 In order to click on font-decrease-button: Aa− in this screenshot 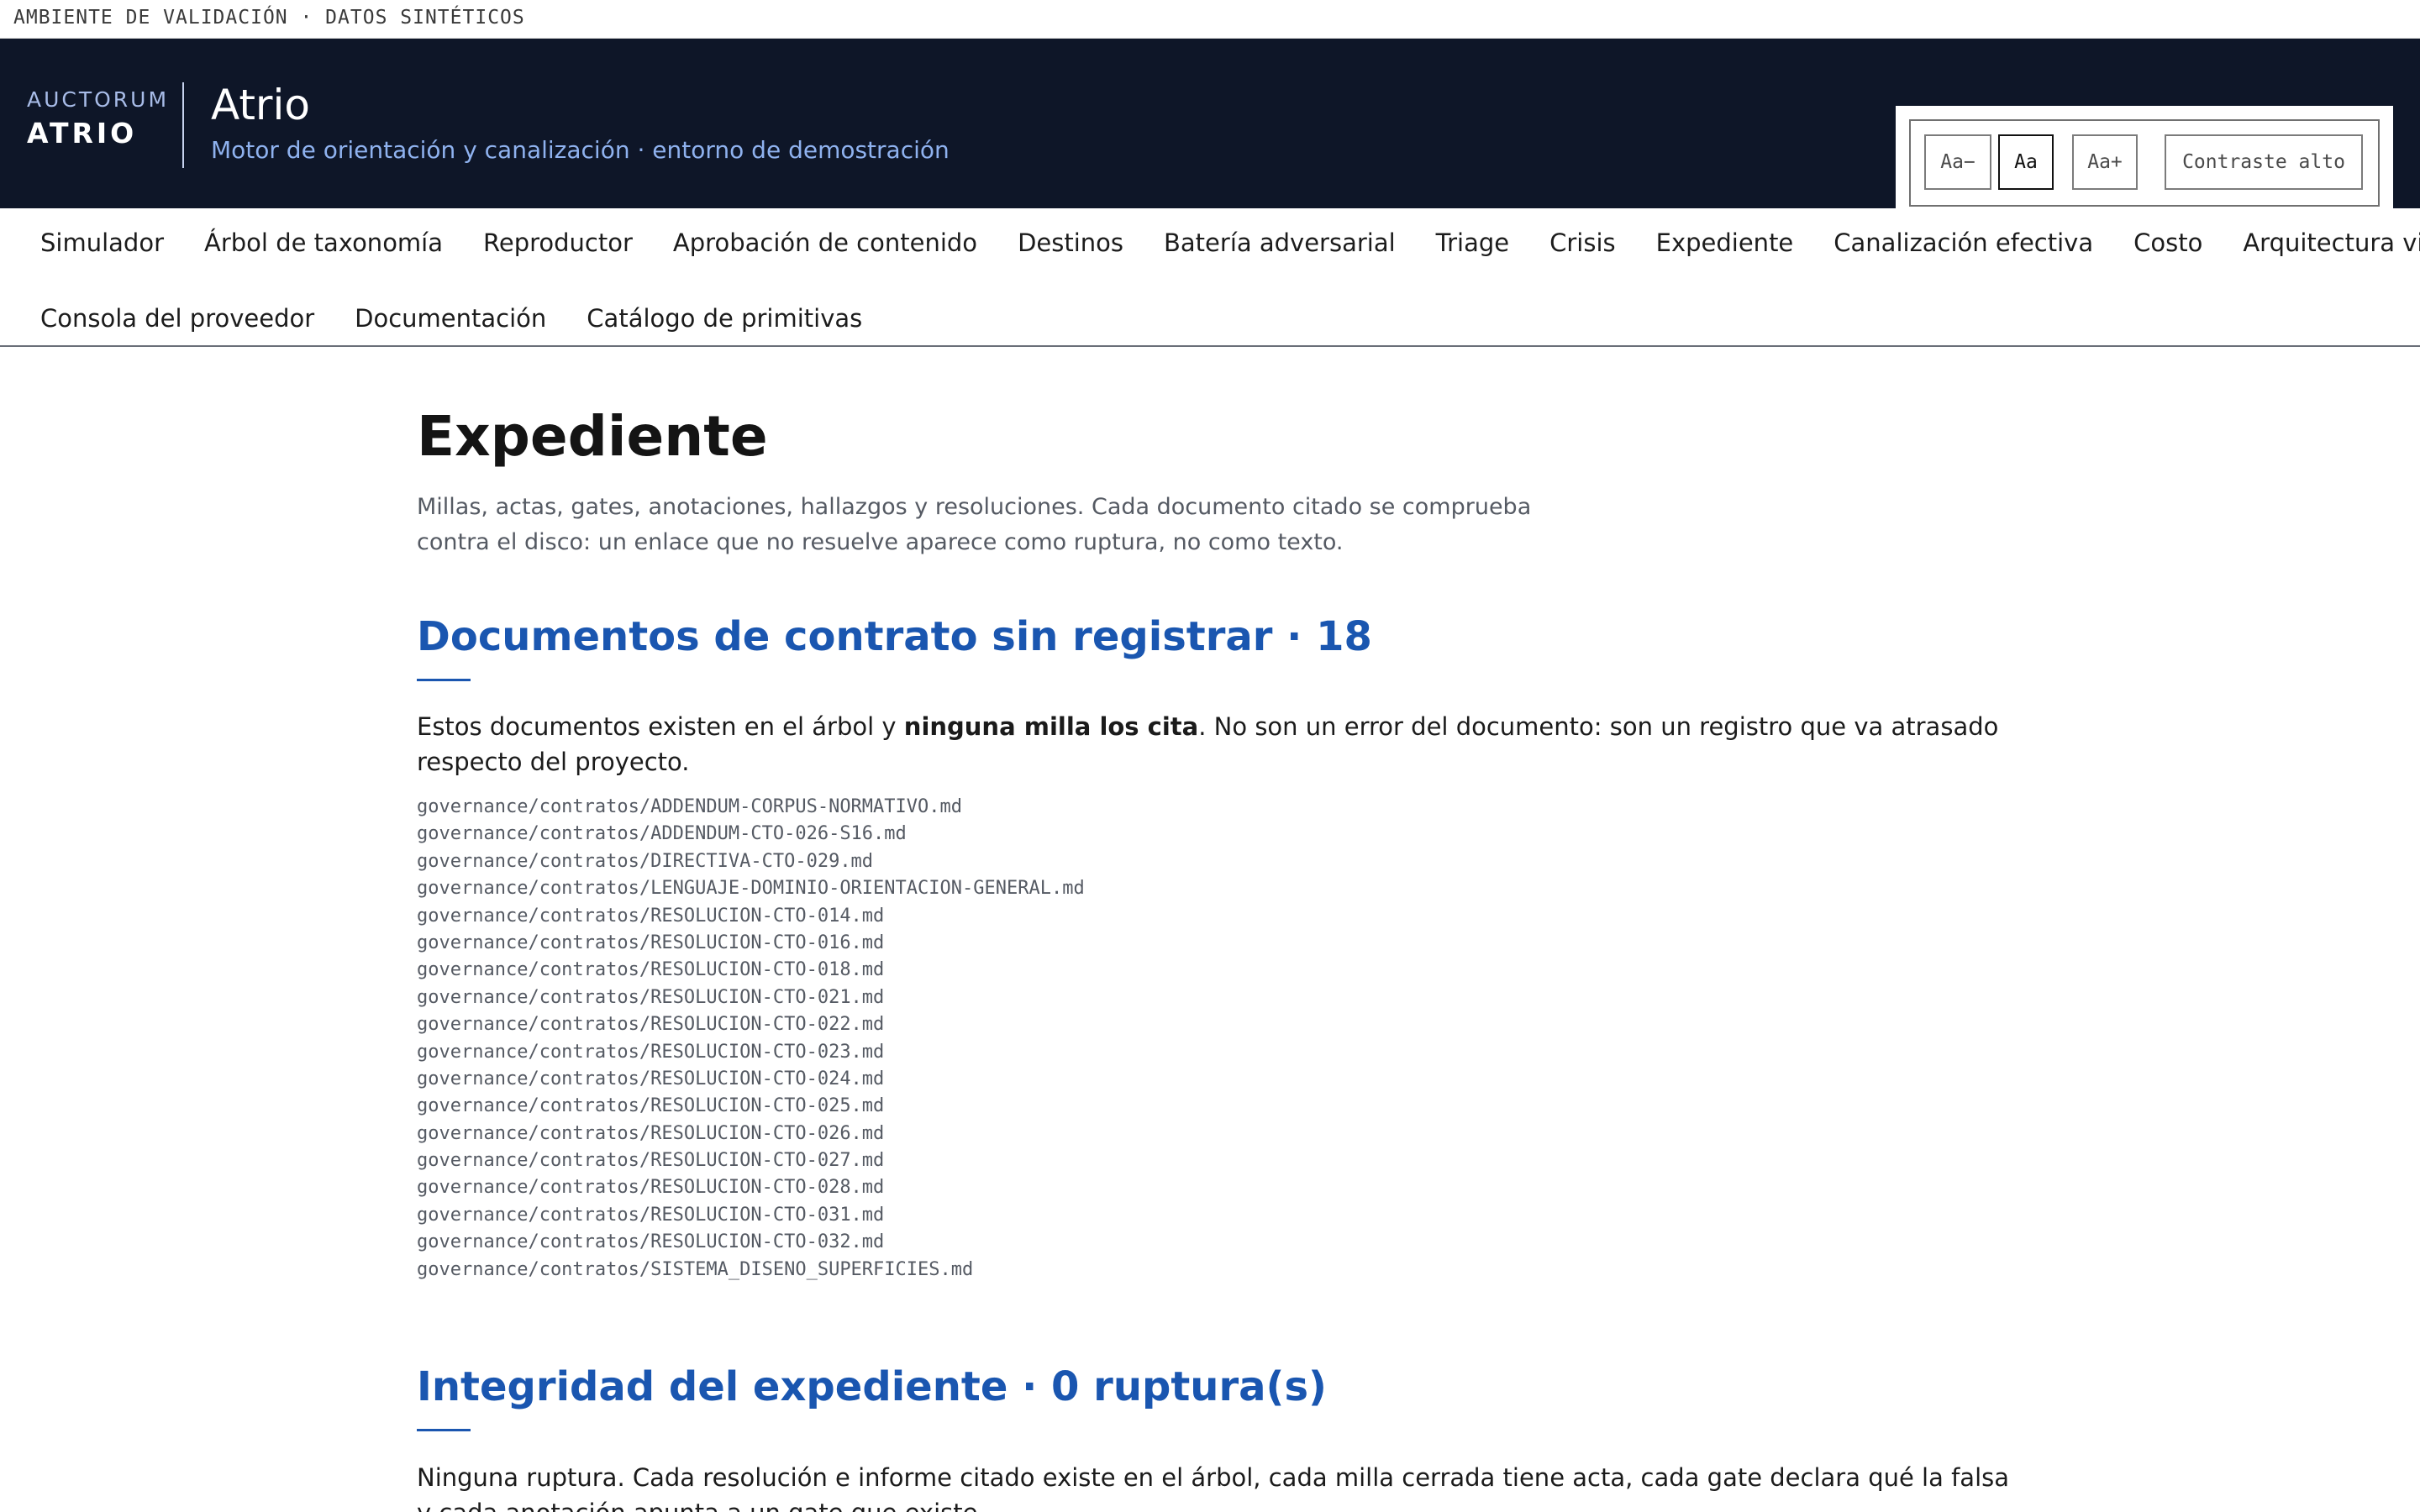, I will do `click(1957, 162)`.